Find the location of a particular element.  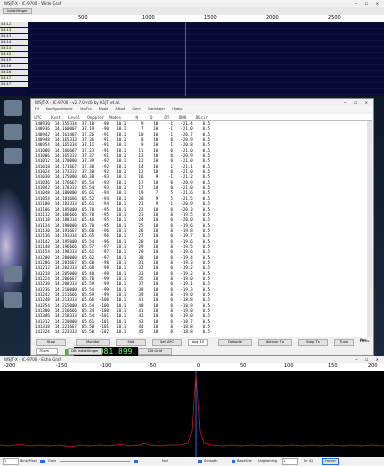

avg-spinbox: 1 is located at coordinates (290, 461).